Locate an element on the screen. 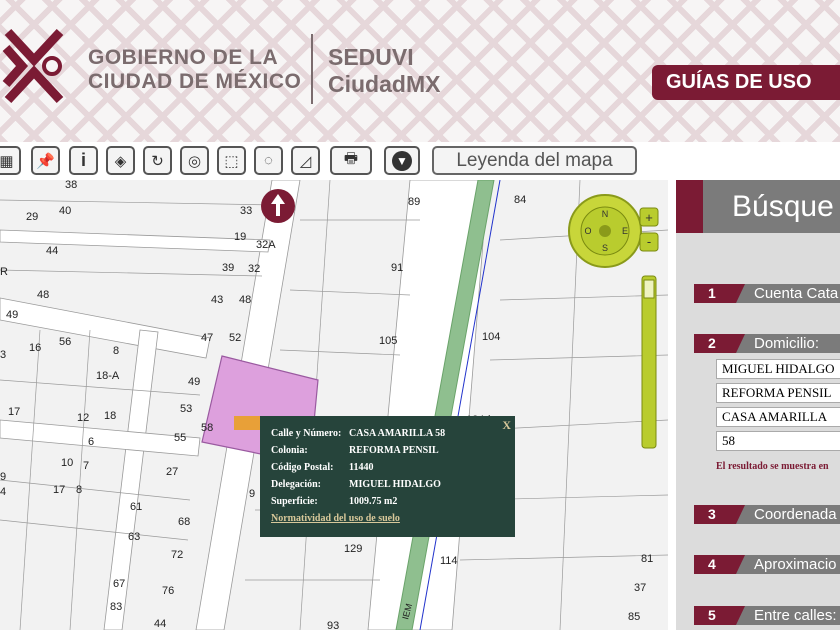  lot-number-label: 53 is located at coordinates (186, 409).